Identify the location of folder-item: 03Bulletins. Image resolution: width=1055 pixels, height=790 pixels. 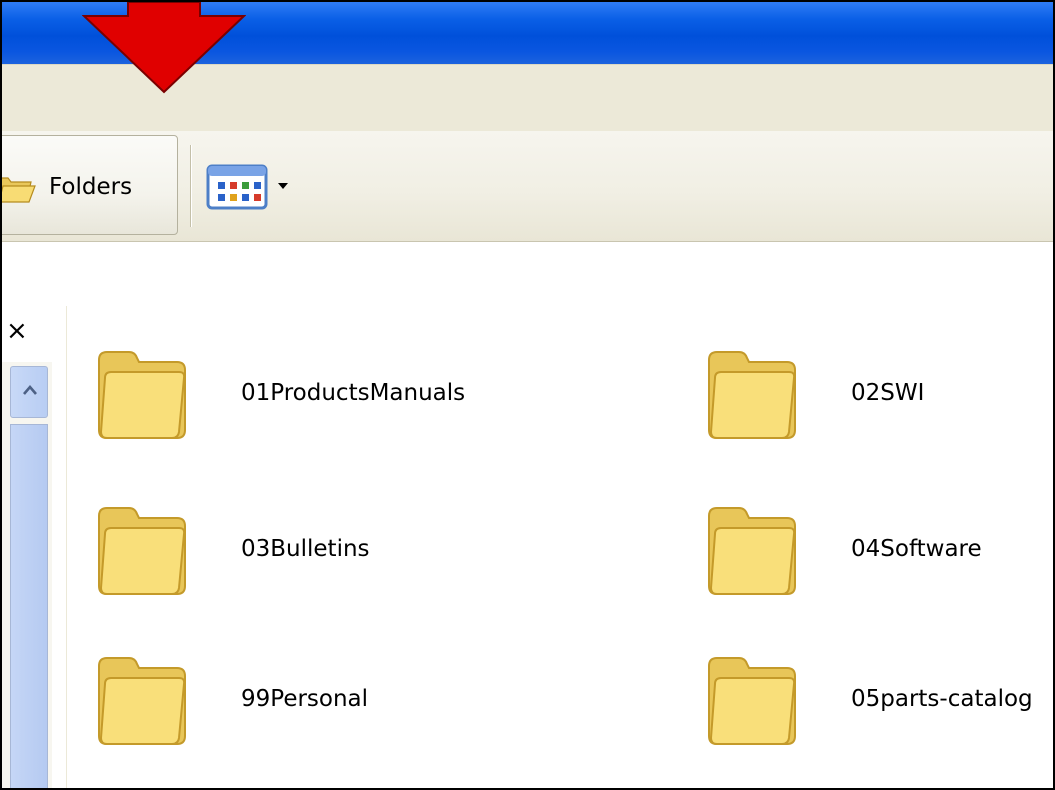
(283, 548).